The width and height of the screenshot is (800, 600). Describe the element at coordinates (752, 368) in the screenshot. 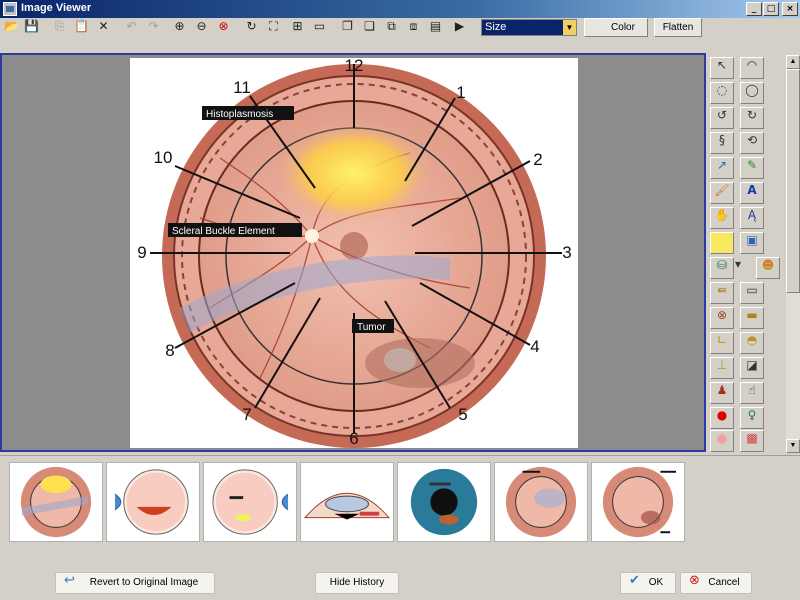

I see `picker-tool-icon: ◪` at that location.